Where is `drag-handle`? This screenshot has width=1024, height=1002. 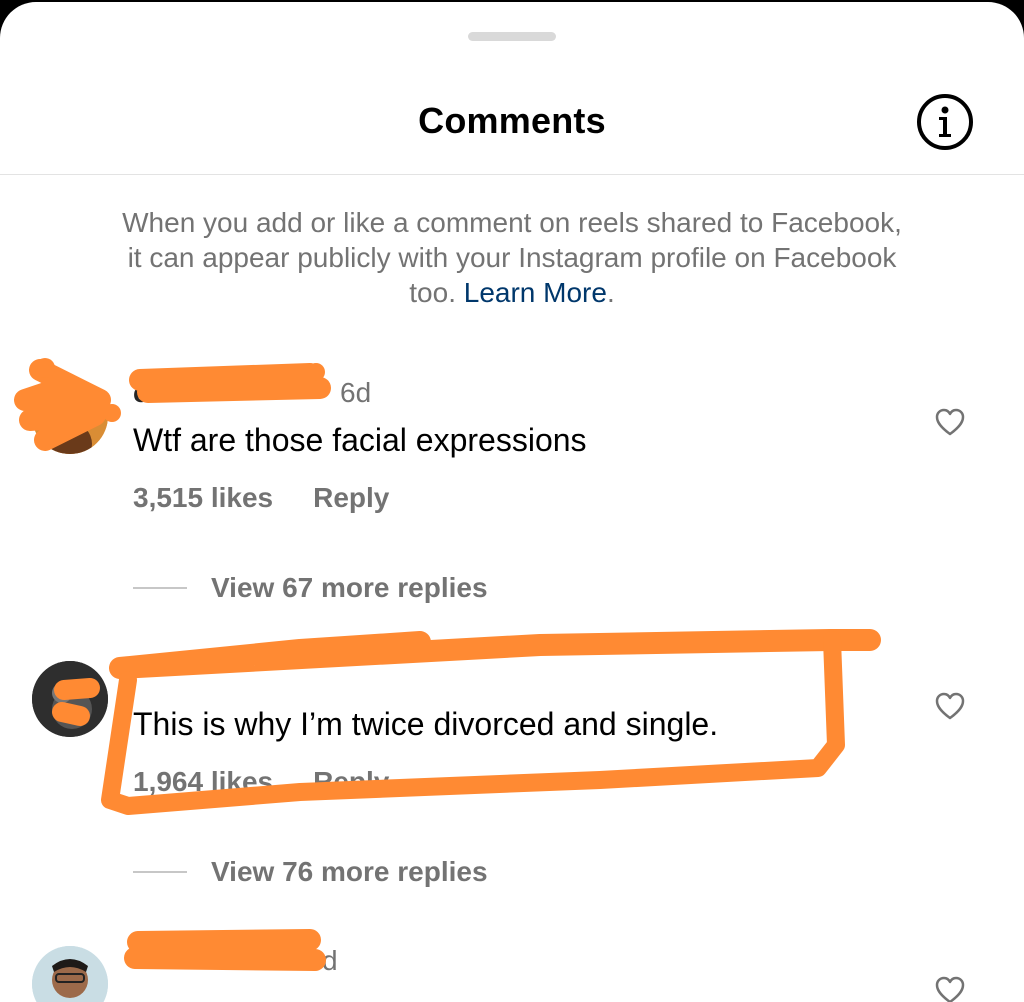
drag-handle is located at coordinates (512, 36).